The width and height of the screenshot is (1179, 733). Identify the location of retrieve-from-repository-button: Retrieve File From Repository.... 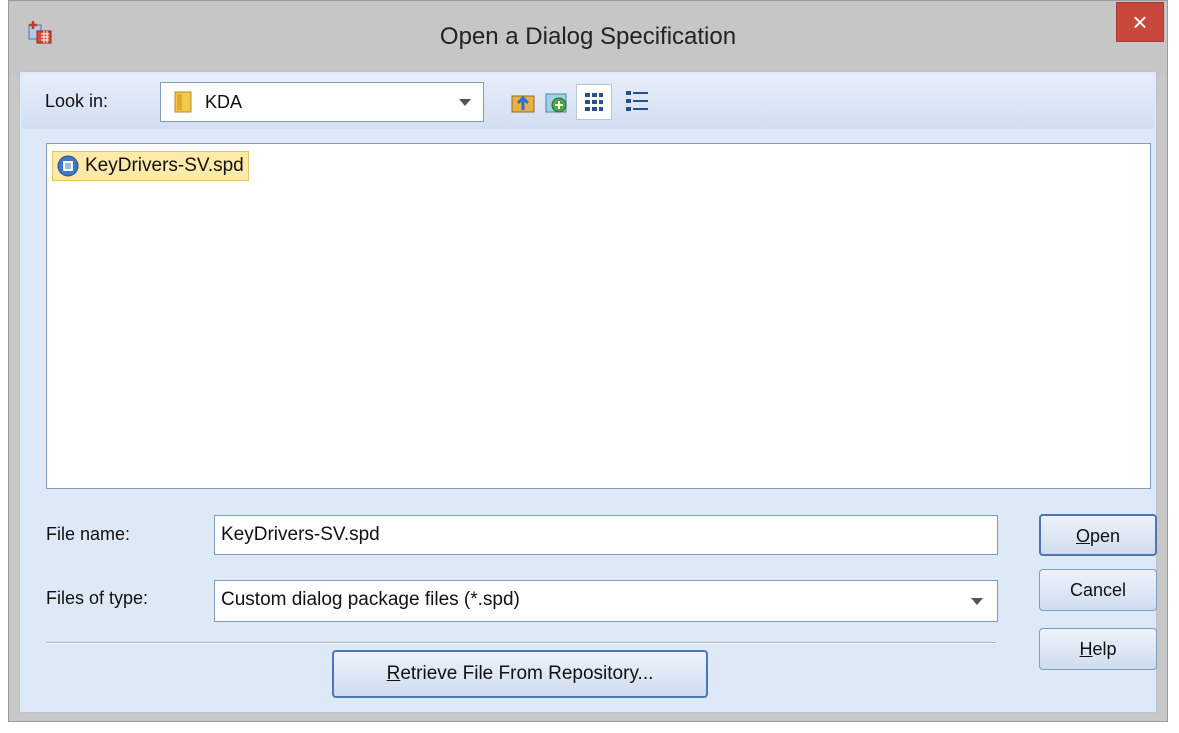
(520, 674).